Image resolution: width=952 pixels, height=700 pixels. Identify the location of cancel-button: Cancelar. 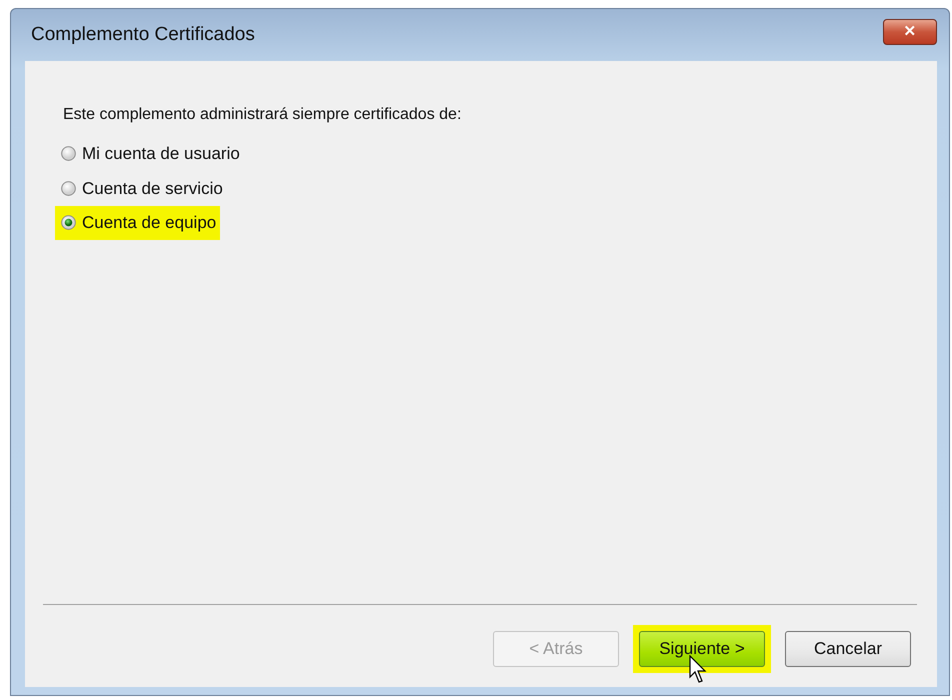
(848, 649).